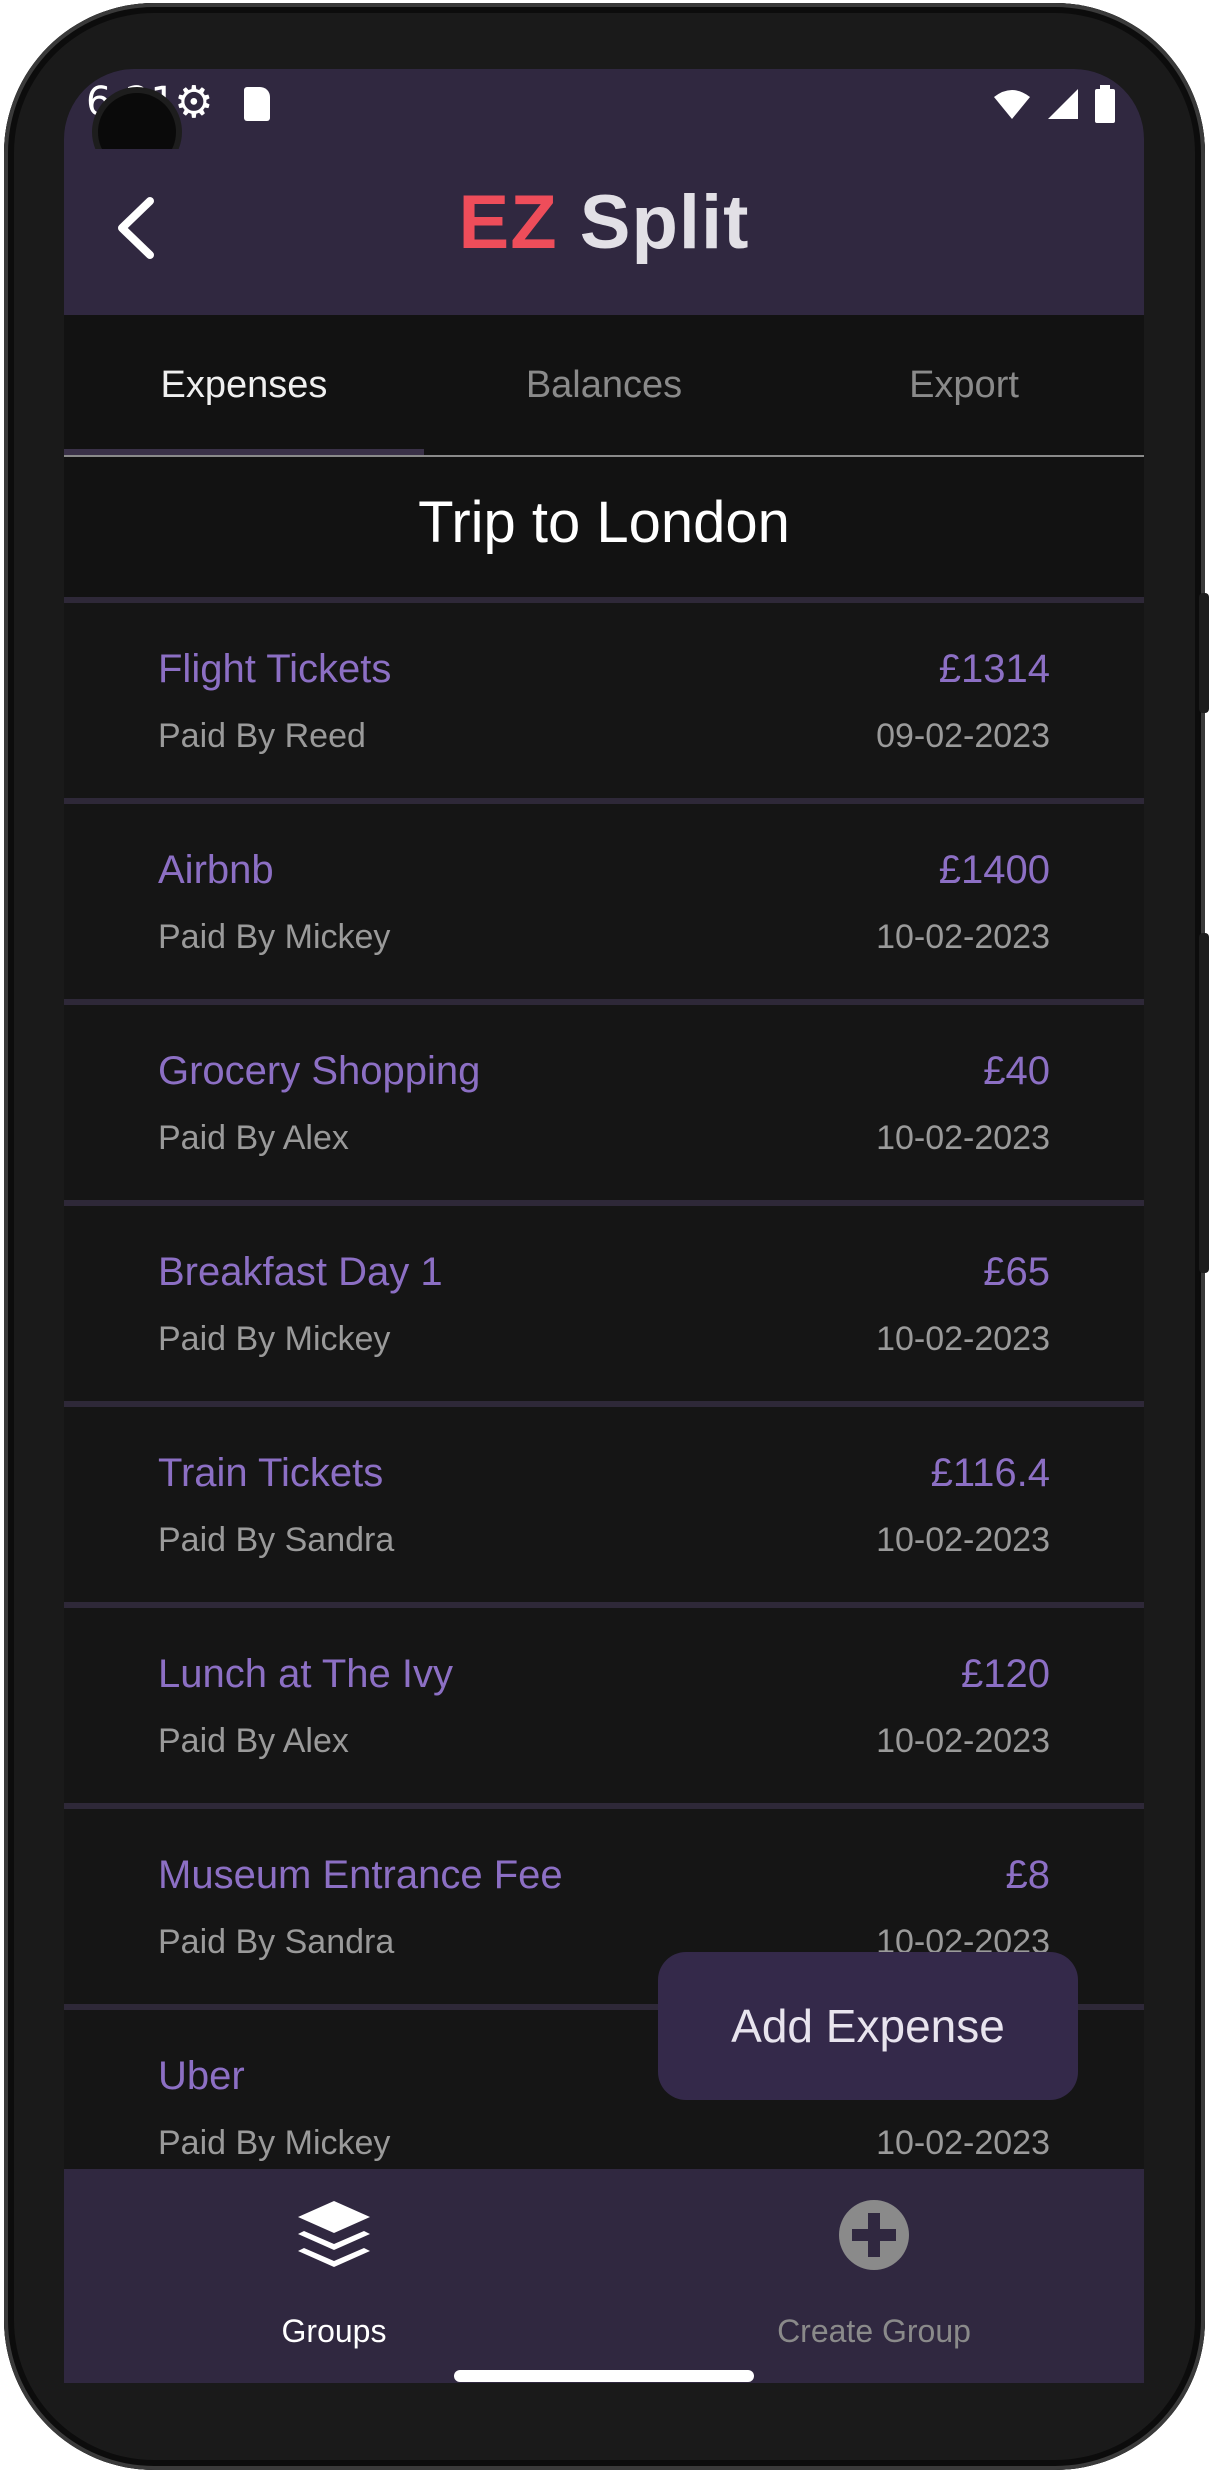  Describe the element at coordinates (244, 385) in the screenshot. I see `tab-expenses: Expenses` at that location.